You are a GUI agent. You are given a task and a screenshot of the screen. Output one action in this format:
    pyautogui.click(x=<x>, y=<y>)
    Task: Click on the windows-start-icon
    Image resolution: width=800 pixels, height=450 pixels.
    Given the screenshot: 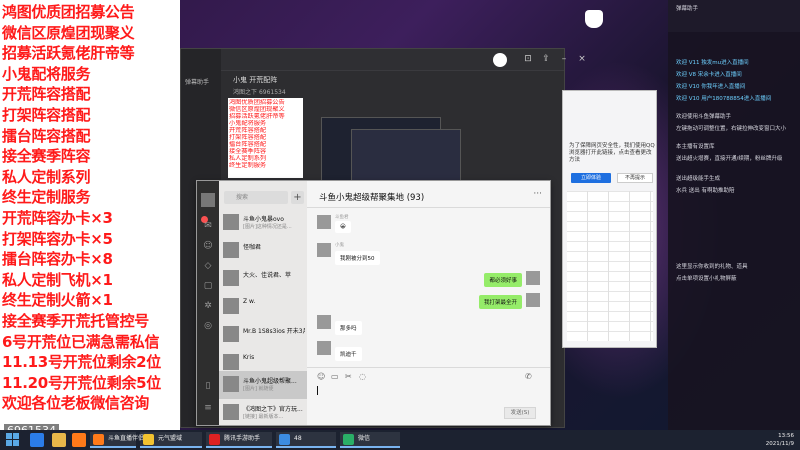 What is the action you would take?
    pyautogui.click(x=13, y=440)
    